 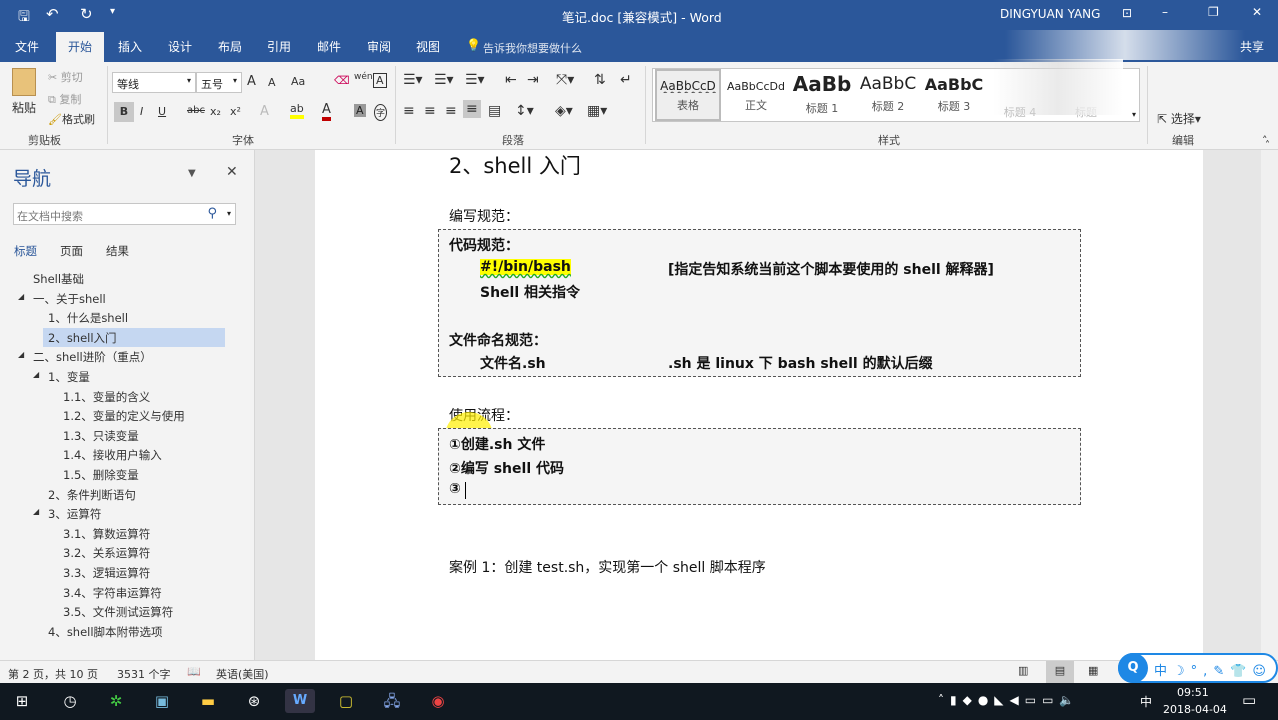 I want to click on nav-tab-headings: 标题, so click(x=25, y=251).